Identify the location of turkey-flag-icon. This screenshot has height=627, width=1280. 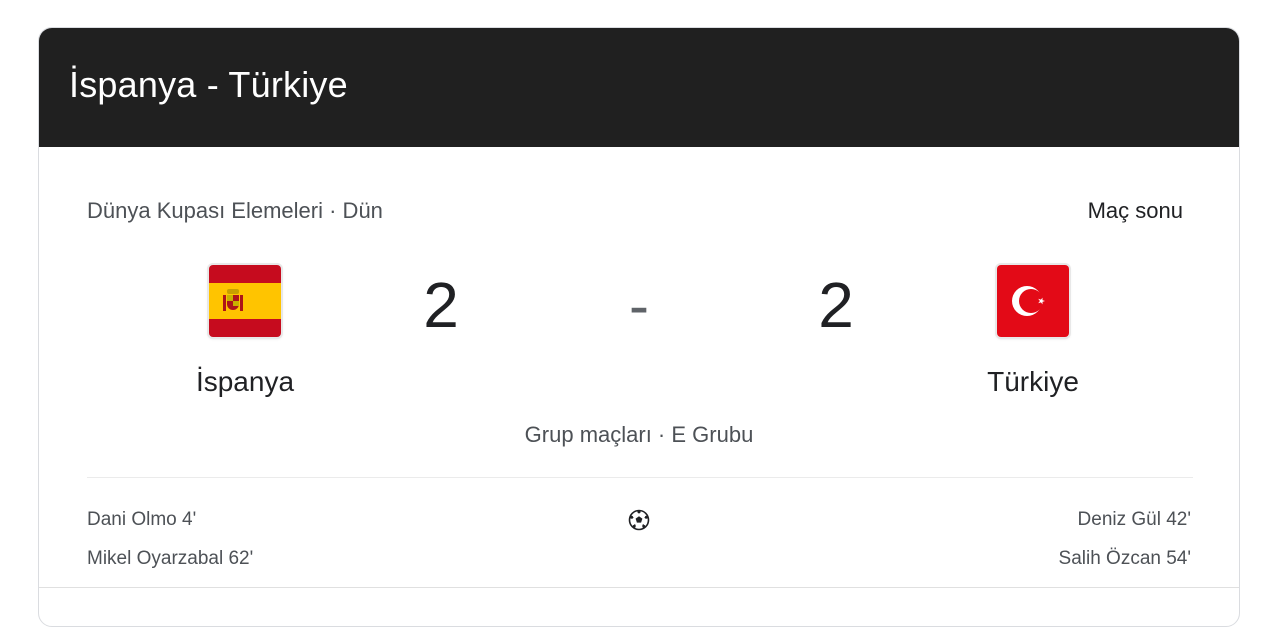
(1033, 301).